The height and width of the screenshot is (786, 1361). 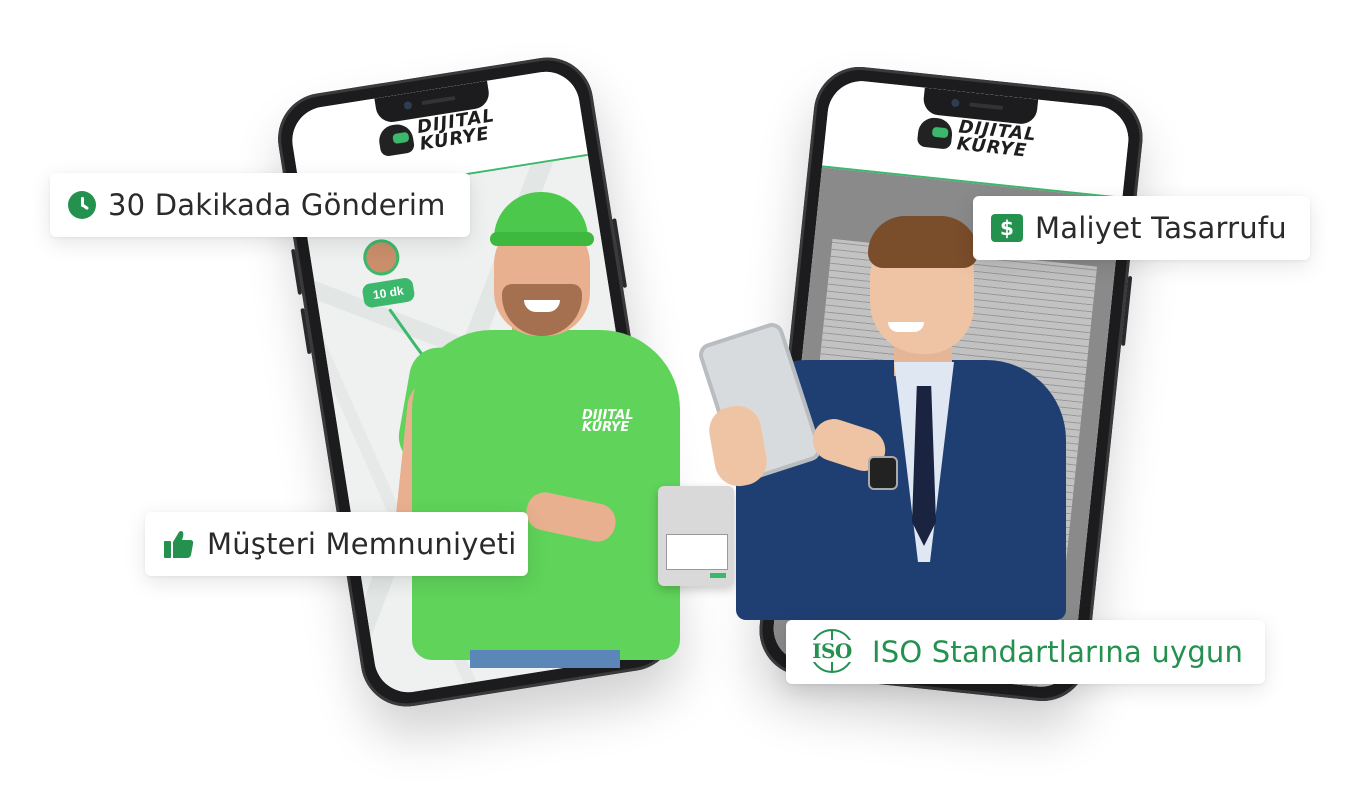 What do you see at coordinates (362, 544) in the screenshot?
I see `badge-label: Müşteri Memnuniyeti` at bounding box center [362, 544].